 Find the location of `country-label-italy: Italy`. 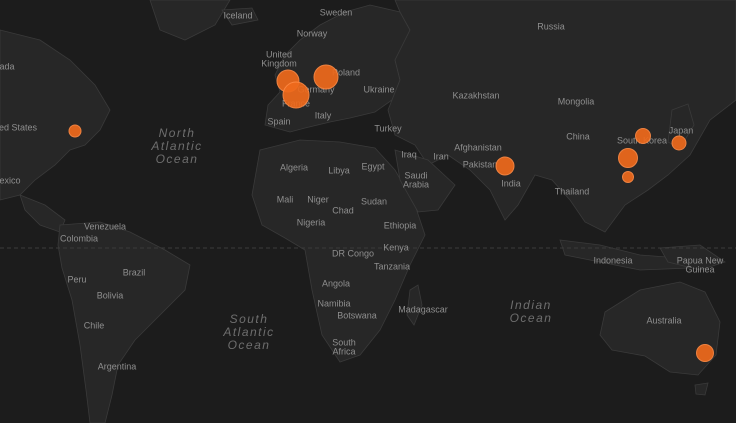

country-label-italy: Italy is located at coordinates (323, 115).